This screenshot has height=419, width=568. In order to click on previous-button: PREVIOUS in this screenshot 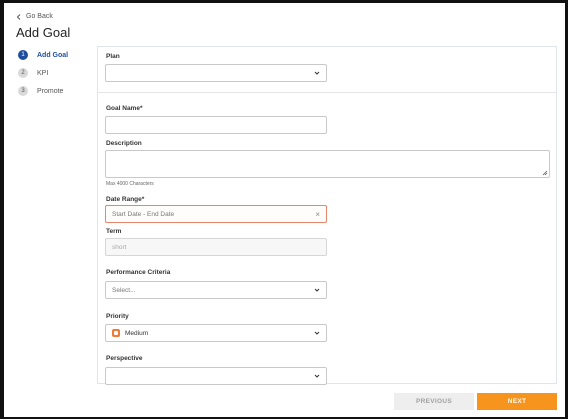, I will do `click(434, 401)`.